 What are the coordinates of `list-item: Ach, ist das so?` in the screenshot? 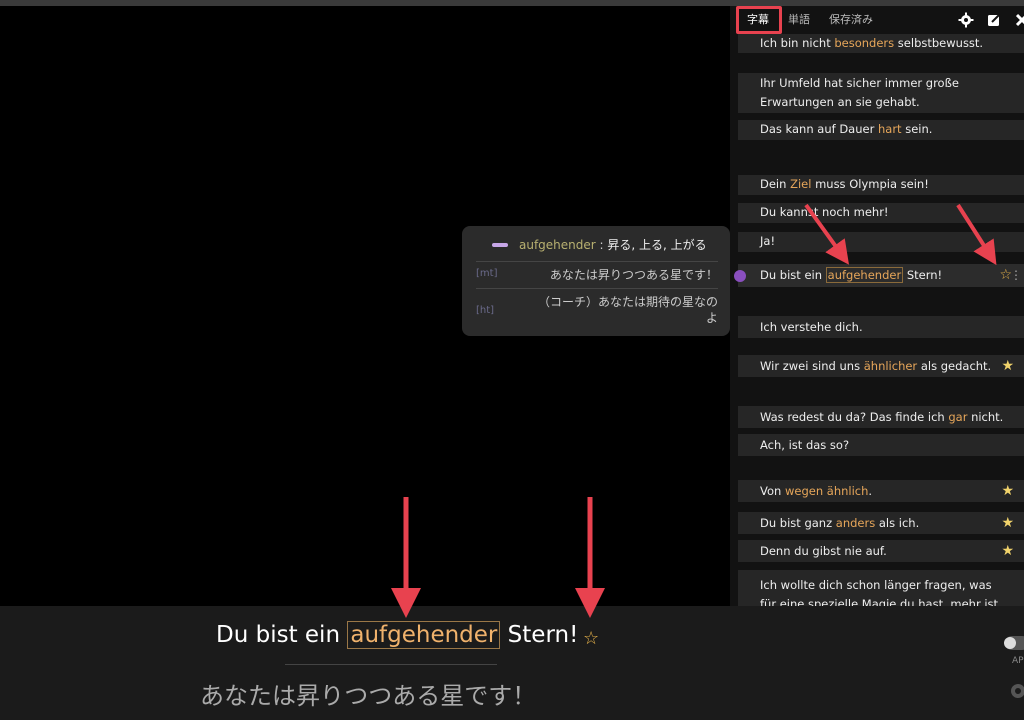 It's located at (881, 445).